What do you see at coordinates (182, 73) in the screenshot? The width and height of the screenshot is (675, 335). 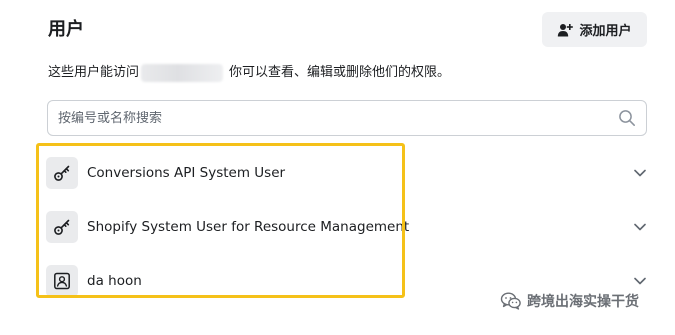 I see `redacted-business-name` at bounding box center [182, 73].